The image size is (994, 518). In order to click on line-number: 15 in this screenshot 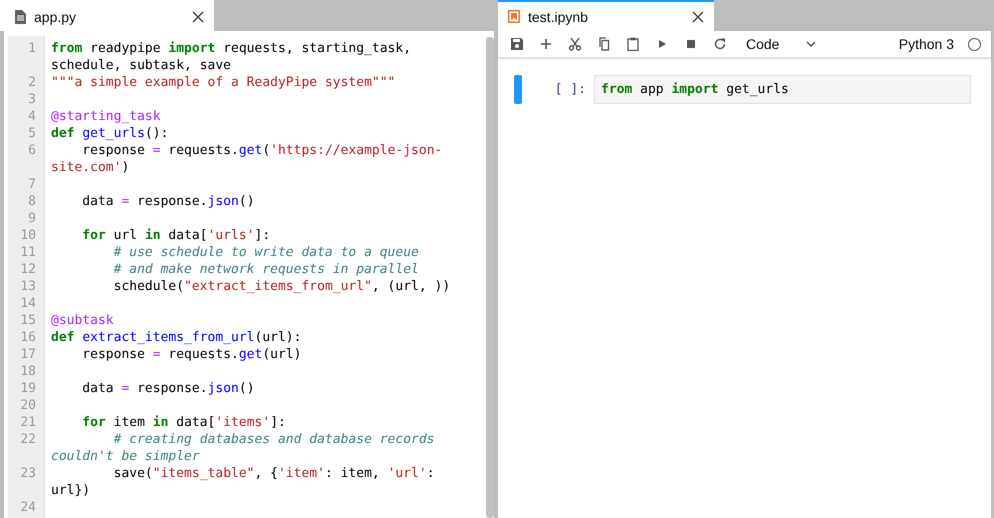, I will do `click(28, 320)`.